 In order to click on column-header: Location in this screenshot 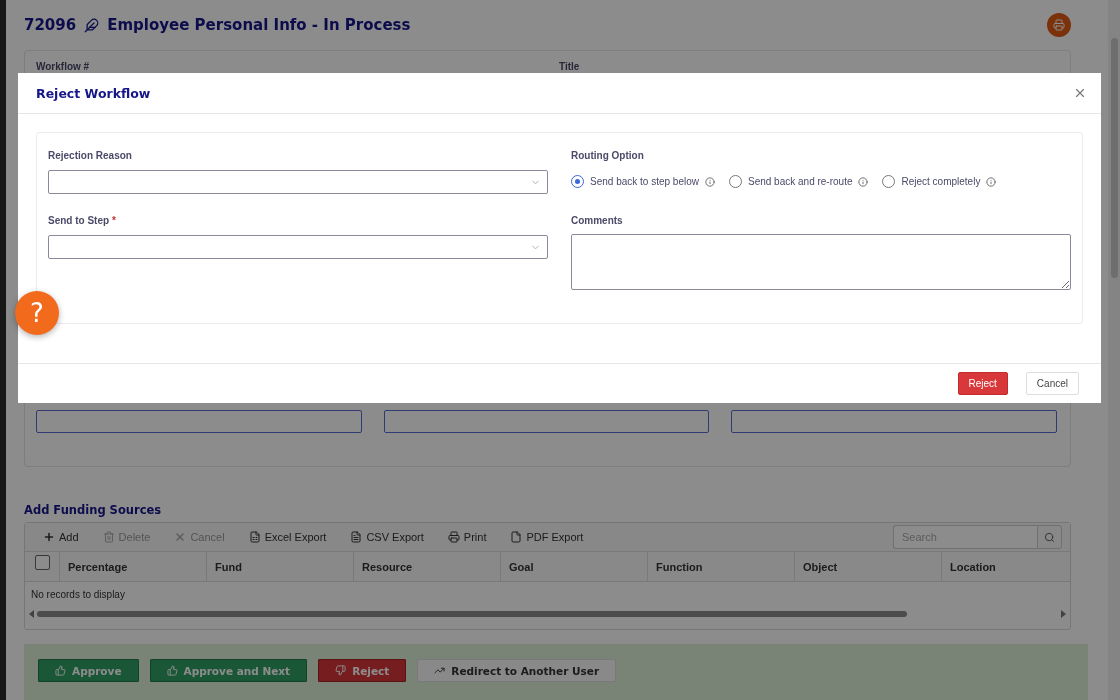, I will do `click(1005, 566)`.